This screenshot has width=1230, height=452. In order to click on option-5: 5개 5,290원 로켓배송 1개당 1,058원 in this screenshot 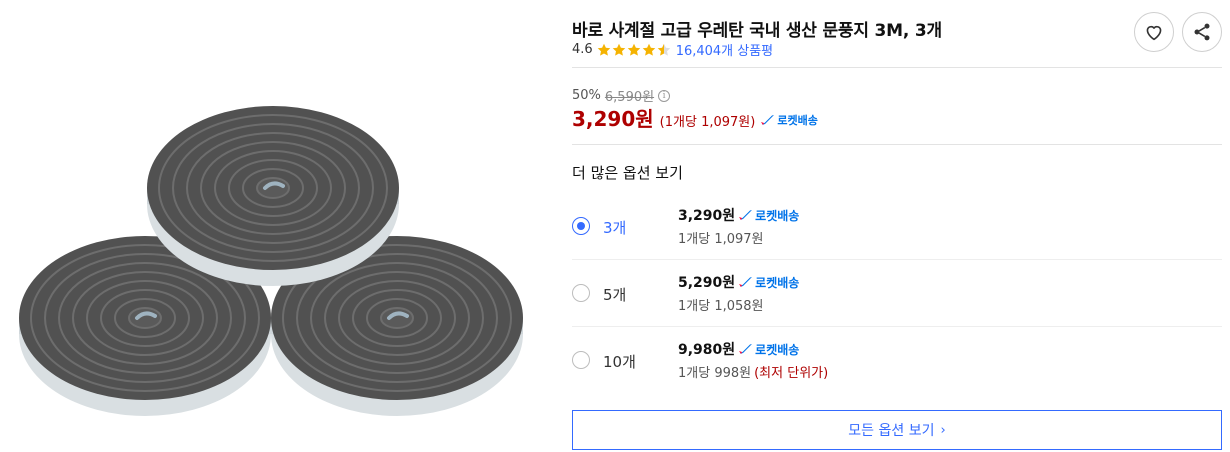, I will do `click(897, 293)`.